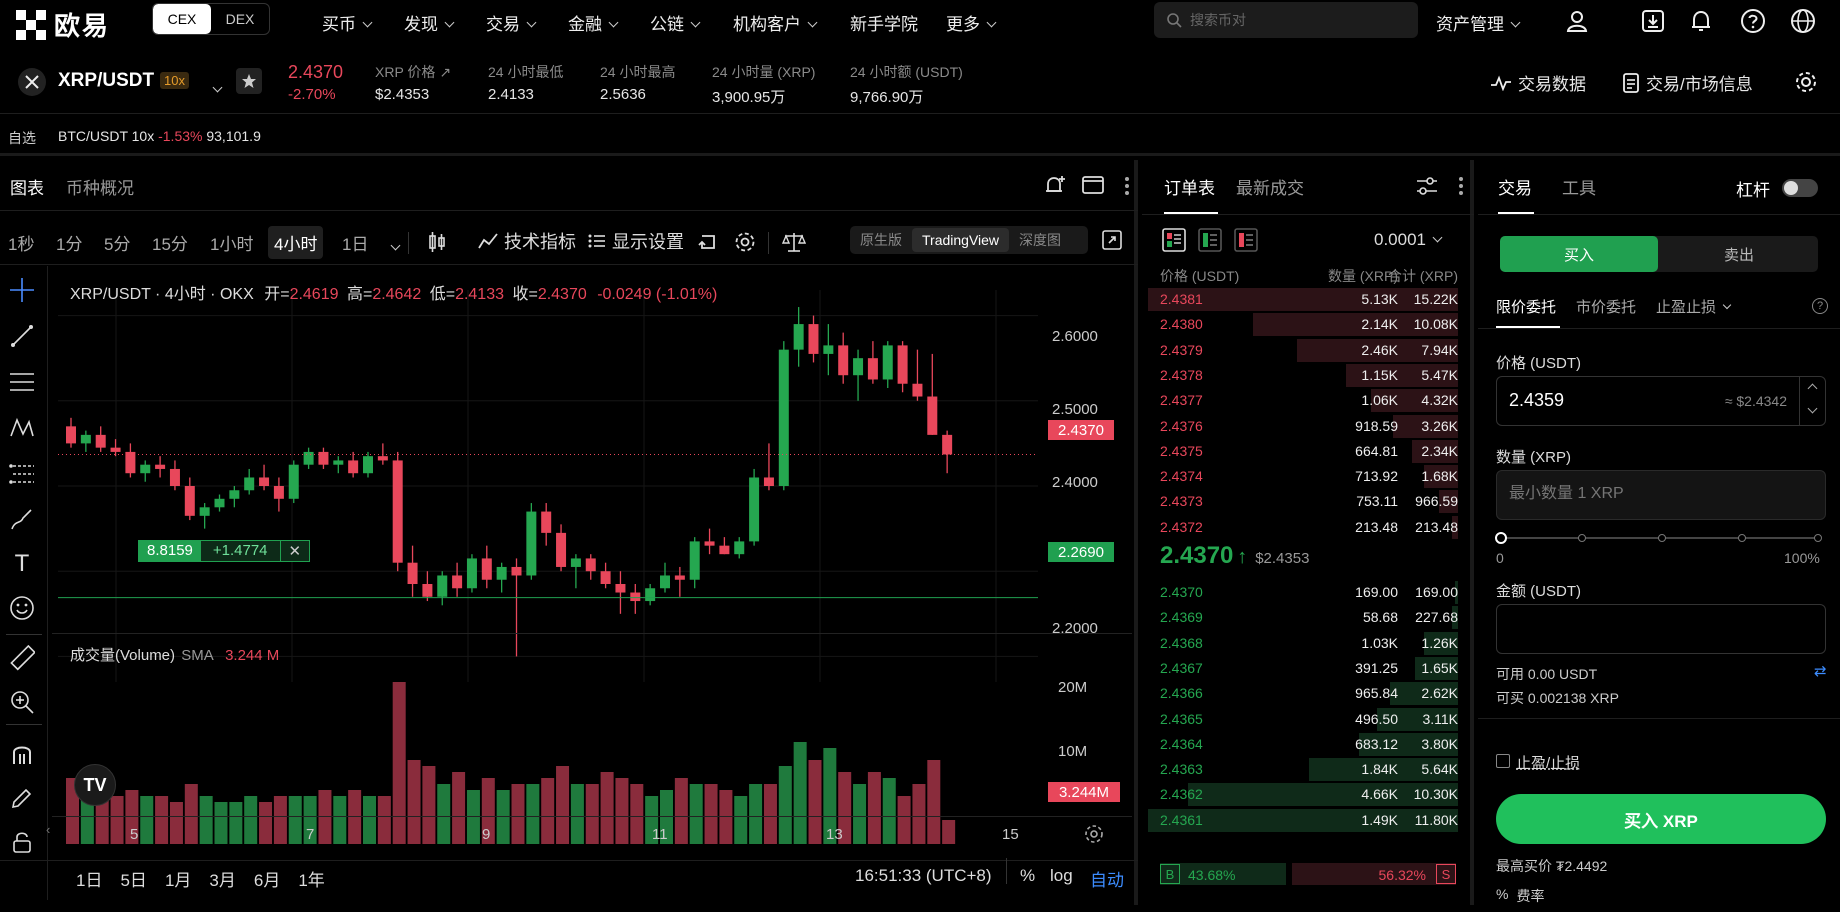 This screenshot has height=912, width=1840. What do you see at coordinates (1818, 538) in the screenshot?
I see `slider-tick` at bounding box center [1818, 538].